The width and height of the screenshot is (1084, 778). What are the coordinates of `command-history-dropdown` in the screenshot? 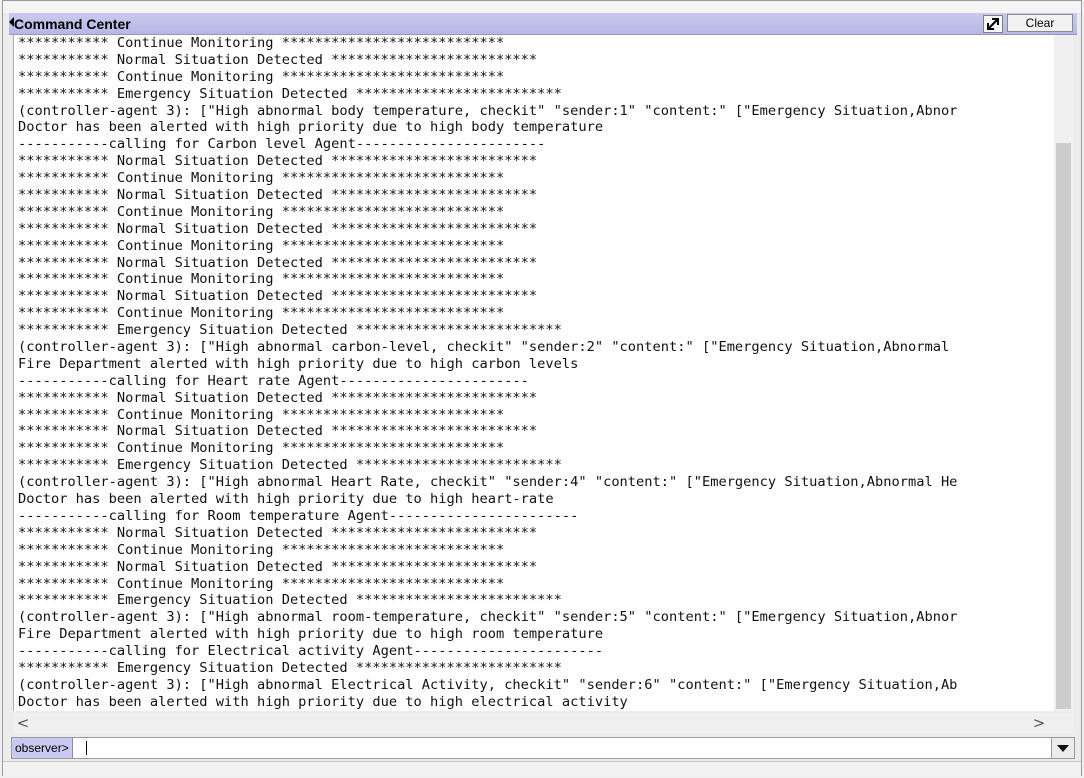 It's located at (1062, 748).